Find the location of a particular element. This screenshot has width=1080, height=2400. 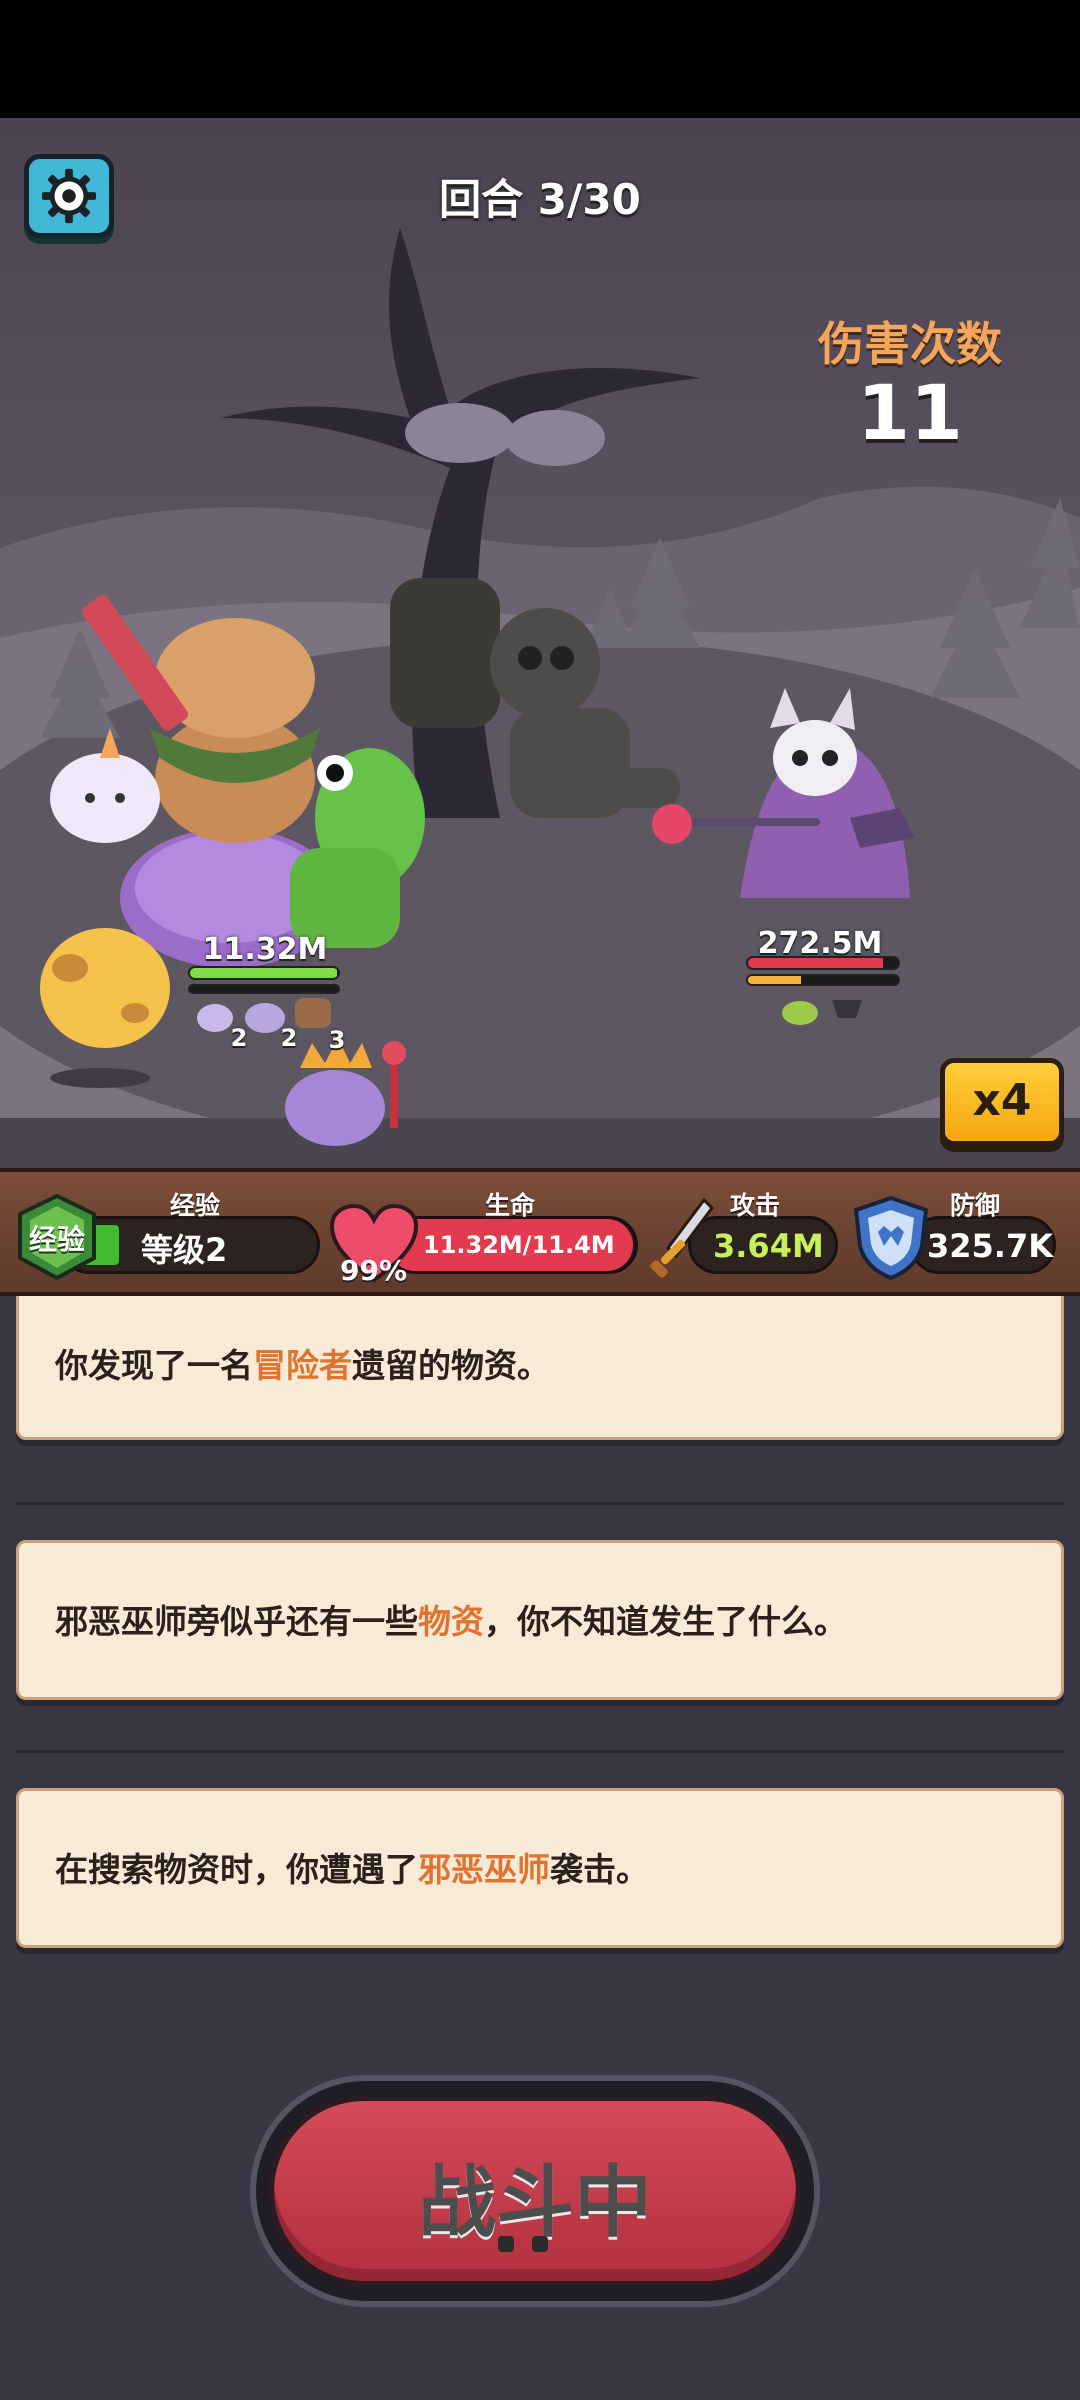

enemy-energy-fill is located at coordinates (774, 980).